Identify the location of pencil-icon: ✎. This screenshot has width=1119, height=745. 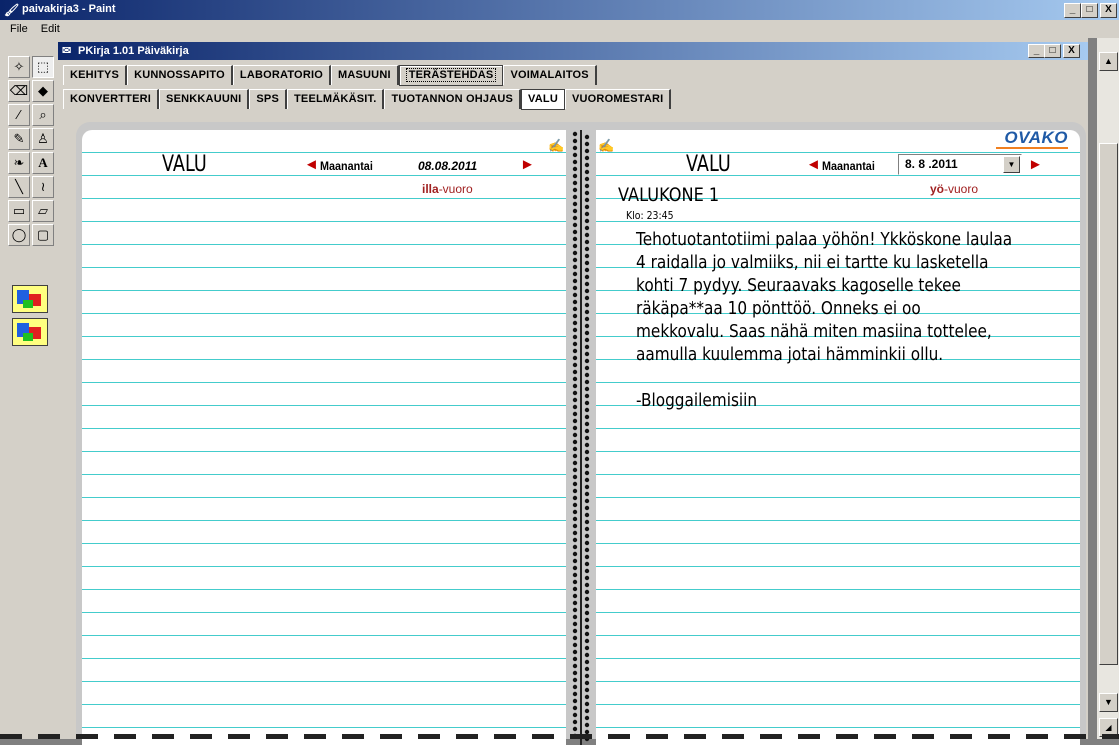
(19, 139).